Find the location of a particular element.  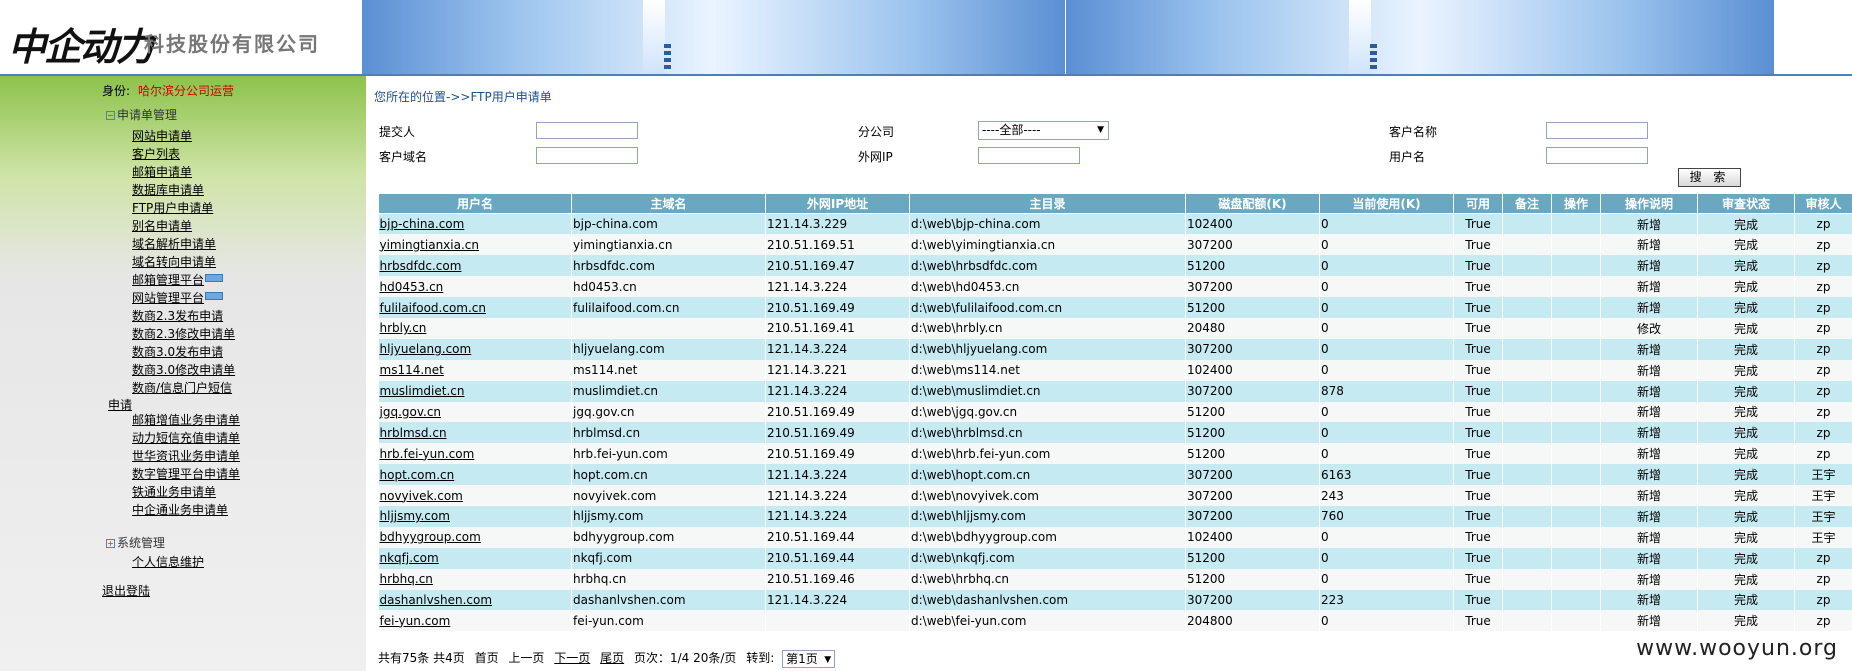

sidebar-item-website-apply: 网站申请单 is located at coordinates (162, 136).